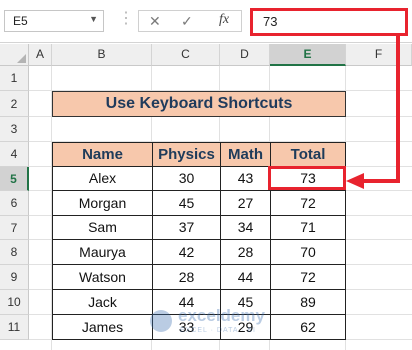 Image resolution: width=412 pixels, height=350 pixels. I want to click on watermark: exceldemy EXCEL · DATA · BI, so click(225, 324).